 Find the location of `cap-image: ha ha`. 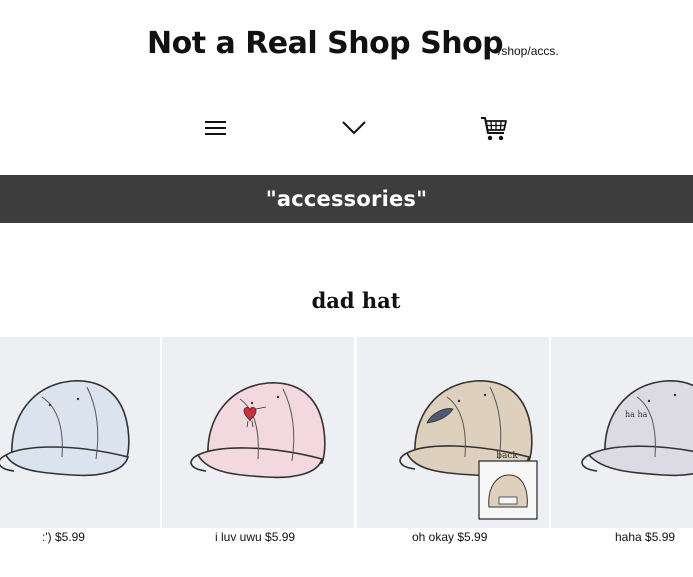

cap-image: ha ha is located at coordinates (622, 432).